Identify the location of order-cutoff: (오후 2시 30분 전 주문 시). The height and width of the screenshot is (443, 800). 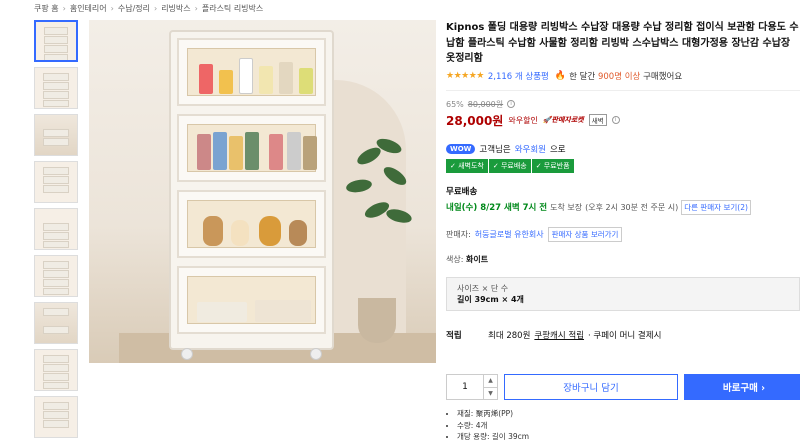
(632, 207).